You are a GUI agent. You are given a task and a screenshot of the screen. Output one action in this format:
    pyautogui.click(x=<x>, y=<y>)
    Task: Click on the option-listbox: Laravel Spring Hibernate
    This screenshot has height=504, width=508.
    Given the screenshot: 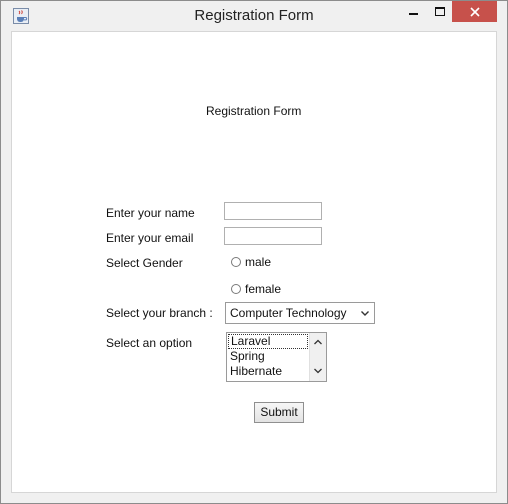 What is the action you would take?
    pyautogui.click(x=276, y=357)
    